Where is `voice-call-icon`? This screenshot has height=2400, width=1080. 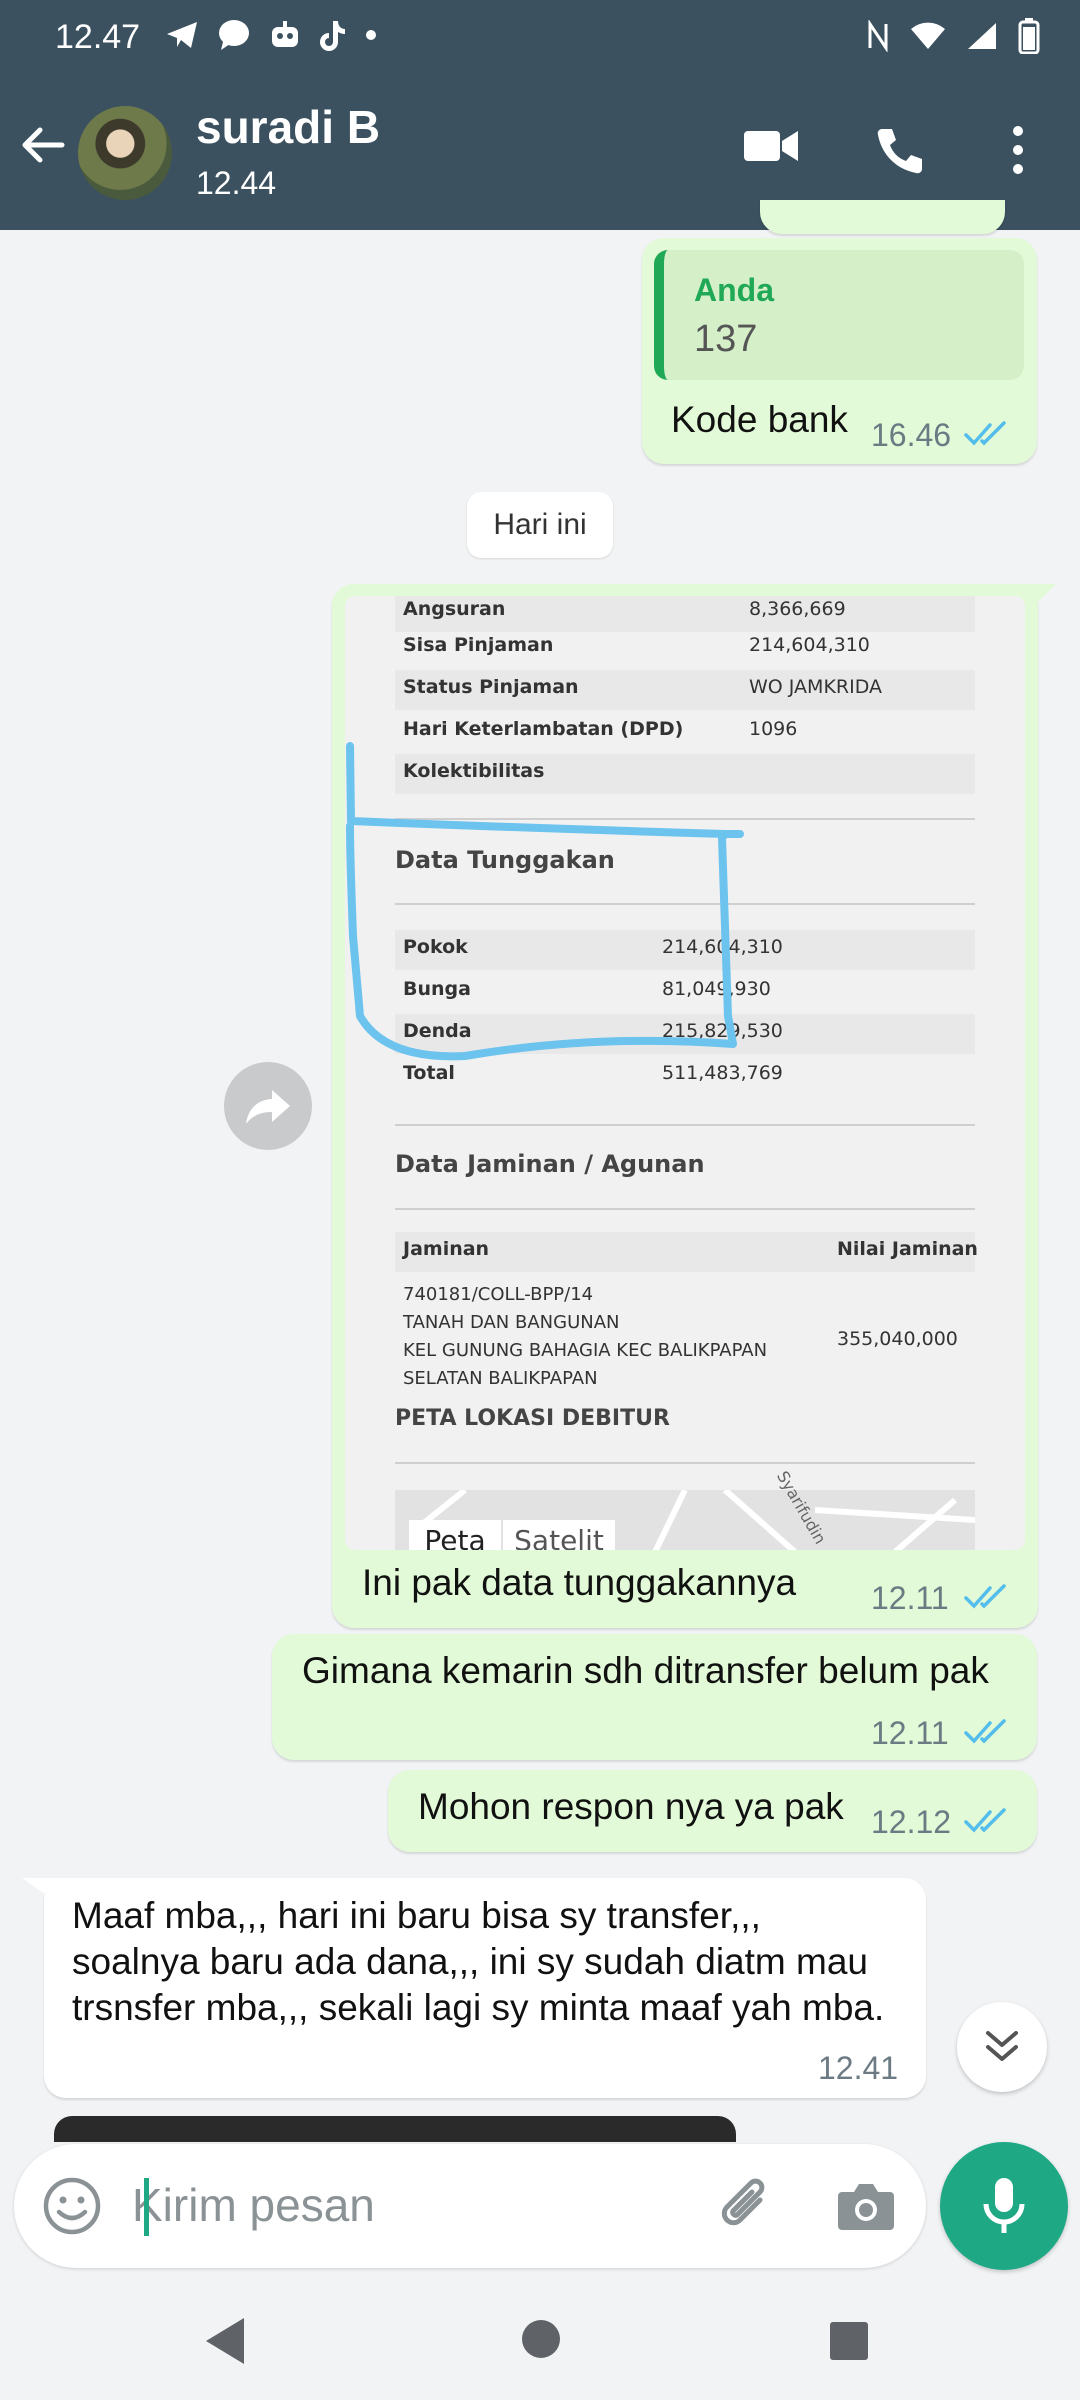 voice-call-icon is located at coordinates (900, 151).